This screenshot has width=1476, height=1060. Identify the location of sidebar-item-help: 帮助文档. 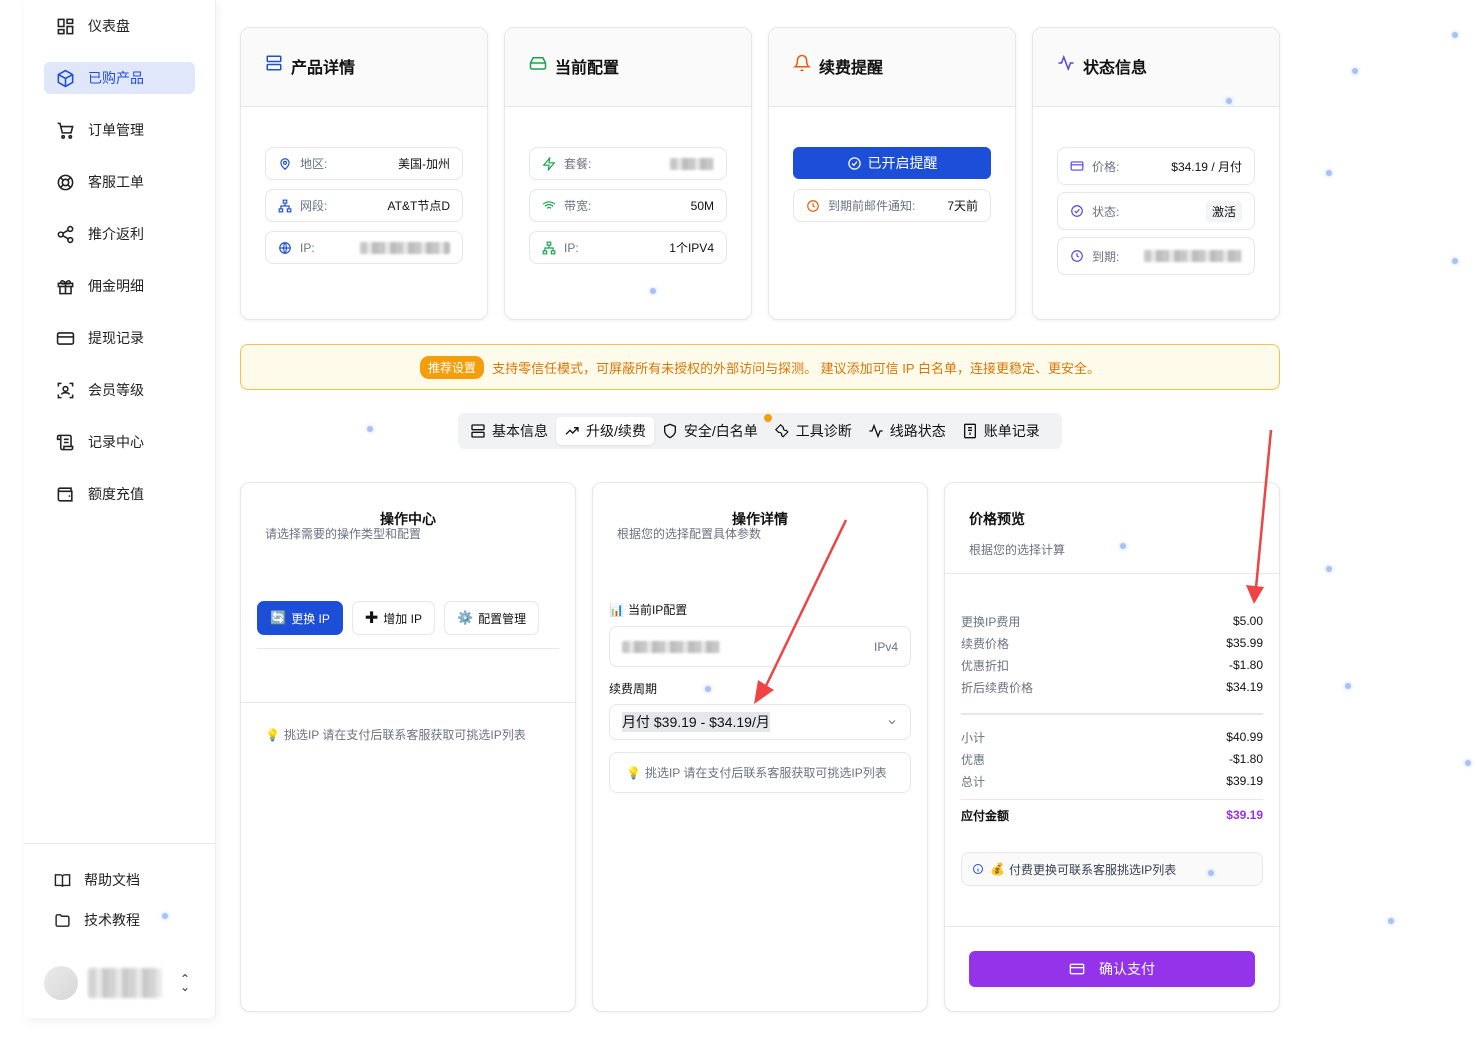
(134, 880).